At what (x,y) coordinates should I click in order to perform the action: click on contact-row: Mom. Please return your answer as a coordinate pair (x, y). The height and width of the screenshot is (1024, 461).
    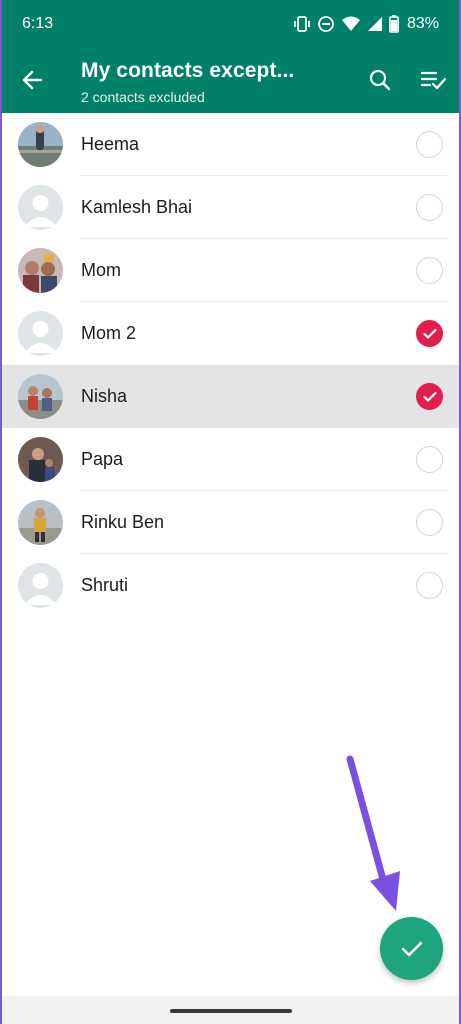
    Looking at the image, I should click on (230, 270).